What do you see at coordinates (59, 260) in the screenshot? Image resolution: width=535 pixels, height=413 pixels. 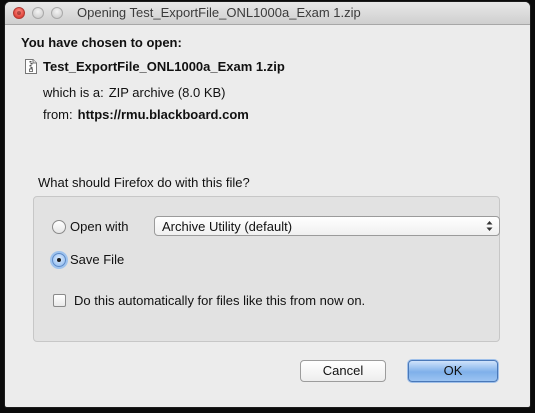 I see `save-file-radio` at bounding box center [59, 260].